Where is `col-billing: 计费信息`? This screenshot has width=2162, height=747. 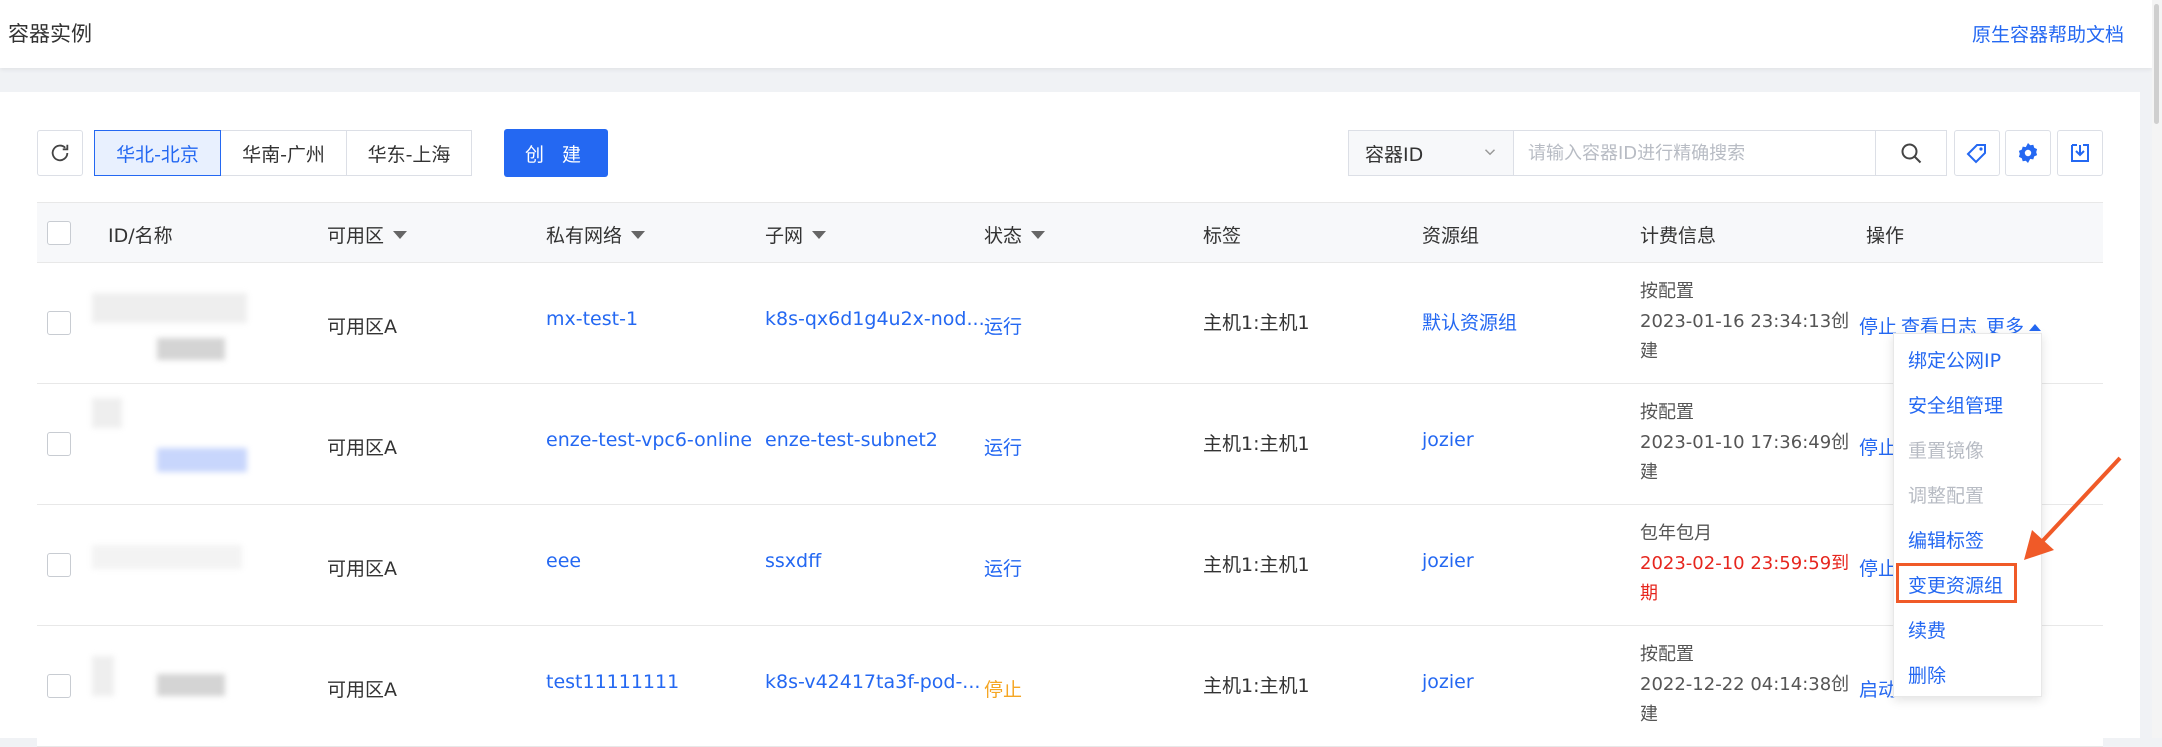 col-billing: 计费信息 is located at coordinates (1678, 236).